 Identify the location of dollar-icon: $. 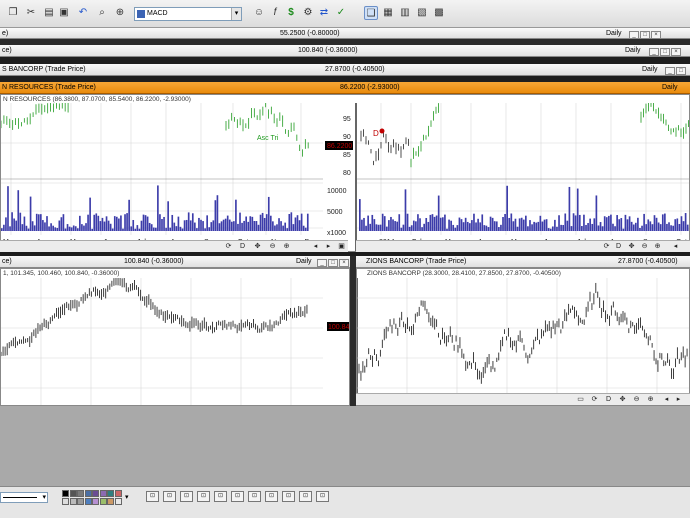
(291, 13).